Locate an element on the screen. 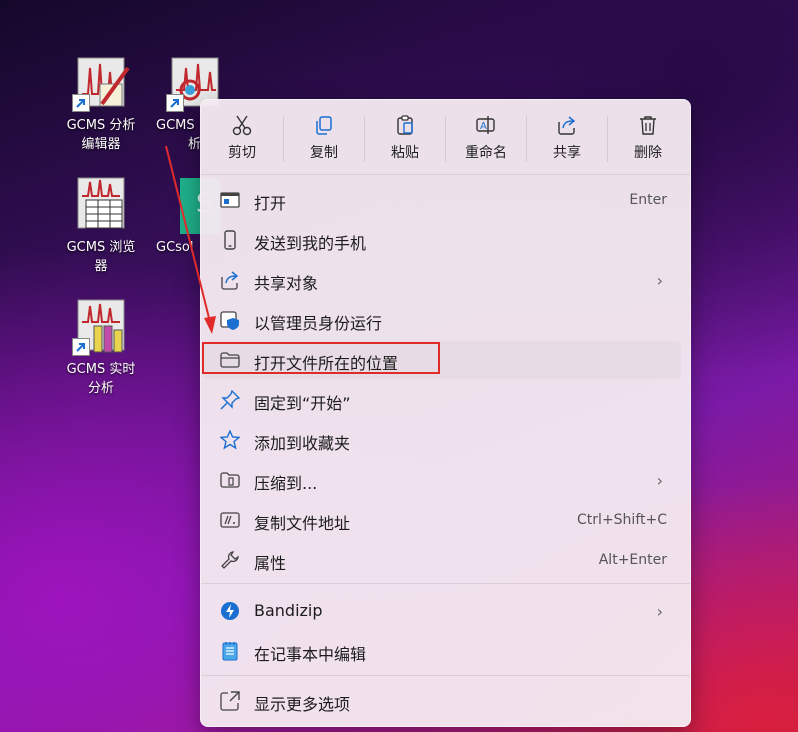 The height and width of the screenshot is (732, 798). annotation-arrow is located at coordinates (190, 239).